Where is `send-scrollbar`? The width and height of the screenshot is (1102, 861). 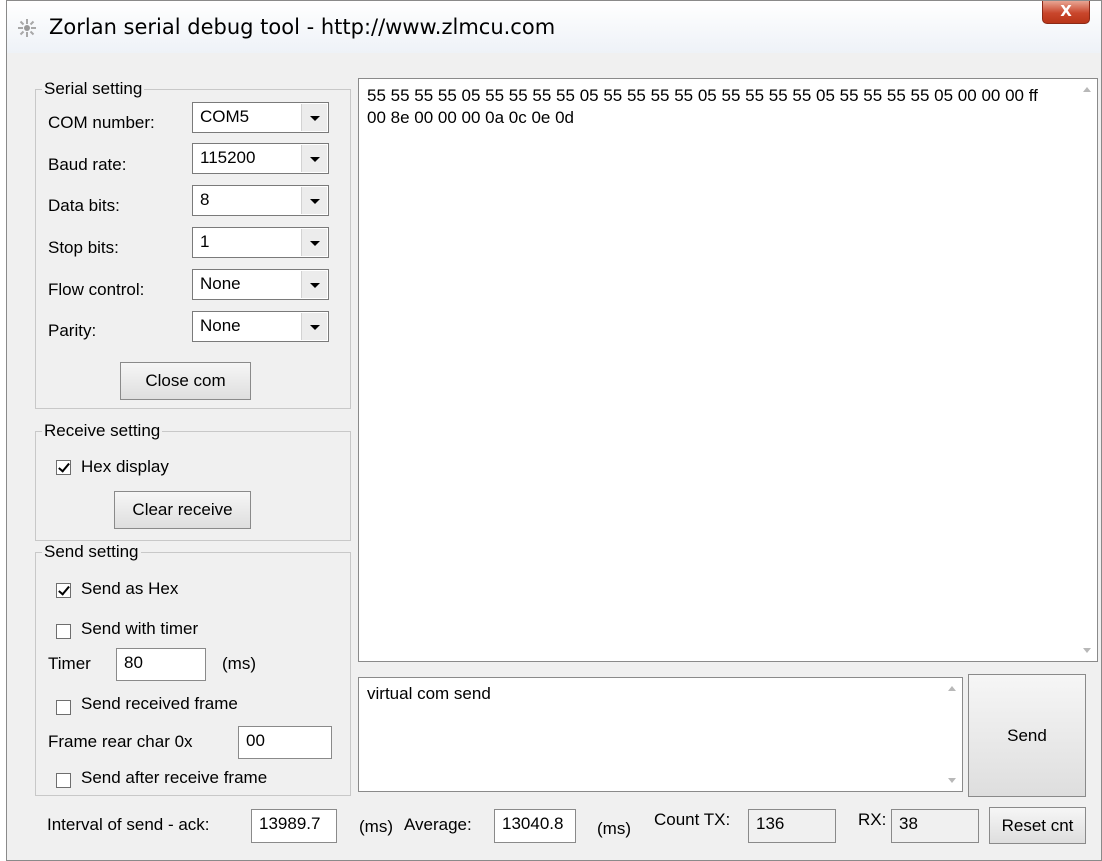
send-scrollbar is located at coordinates (952, 734).